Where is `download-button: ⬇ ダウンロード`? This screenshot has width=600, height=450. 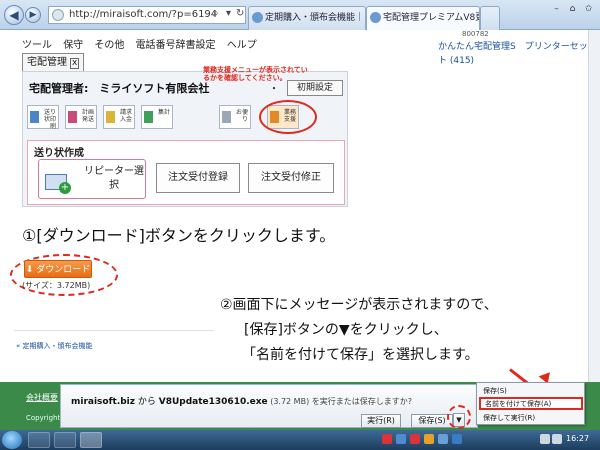 download-button: ⬇ ダウンロード is located at coordinates (58, 269).